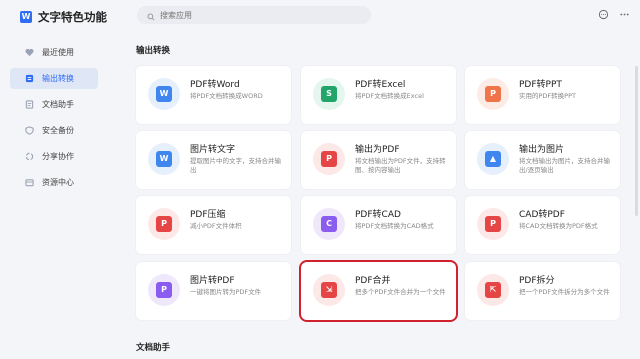 This screenshot has width=640, height=359. I want to click on card-title: PDF转Excel, so click(380, 85).